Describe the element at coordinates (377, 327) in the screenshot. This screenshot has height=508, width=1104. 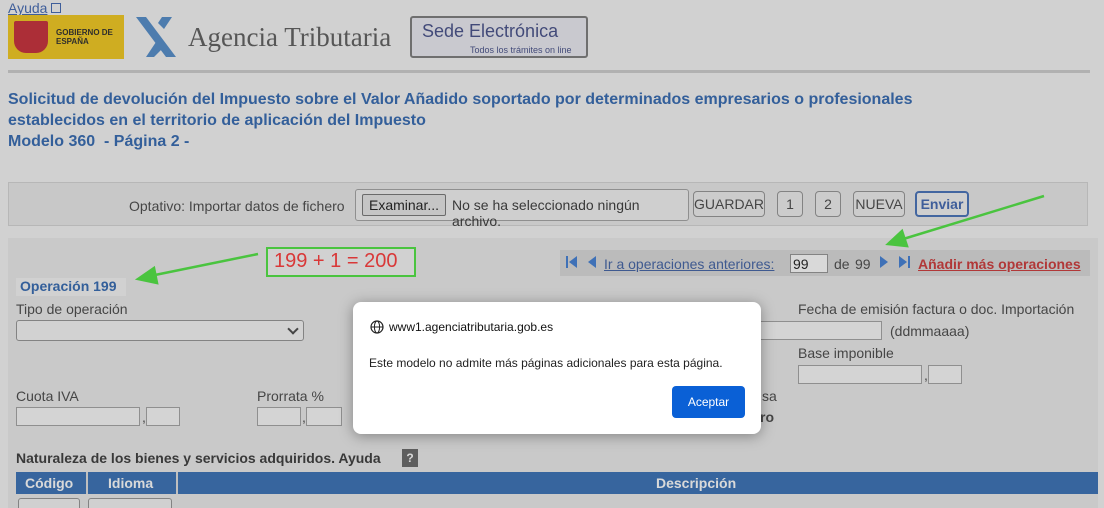
I see `globe-icon` at that location.